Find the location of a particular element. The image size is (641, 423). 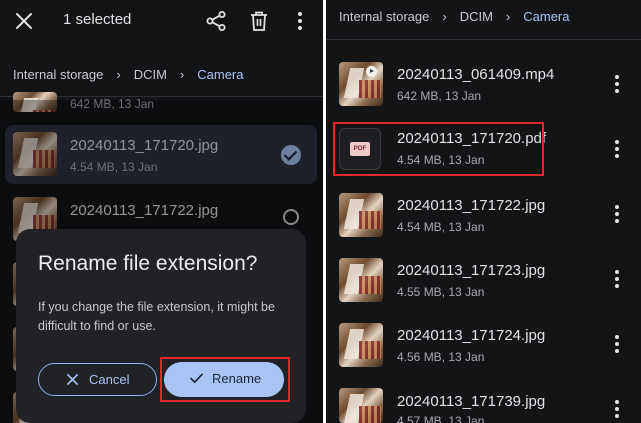

file-name: 20240113_171739.jpg is located at coordinates (471, 401).